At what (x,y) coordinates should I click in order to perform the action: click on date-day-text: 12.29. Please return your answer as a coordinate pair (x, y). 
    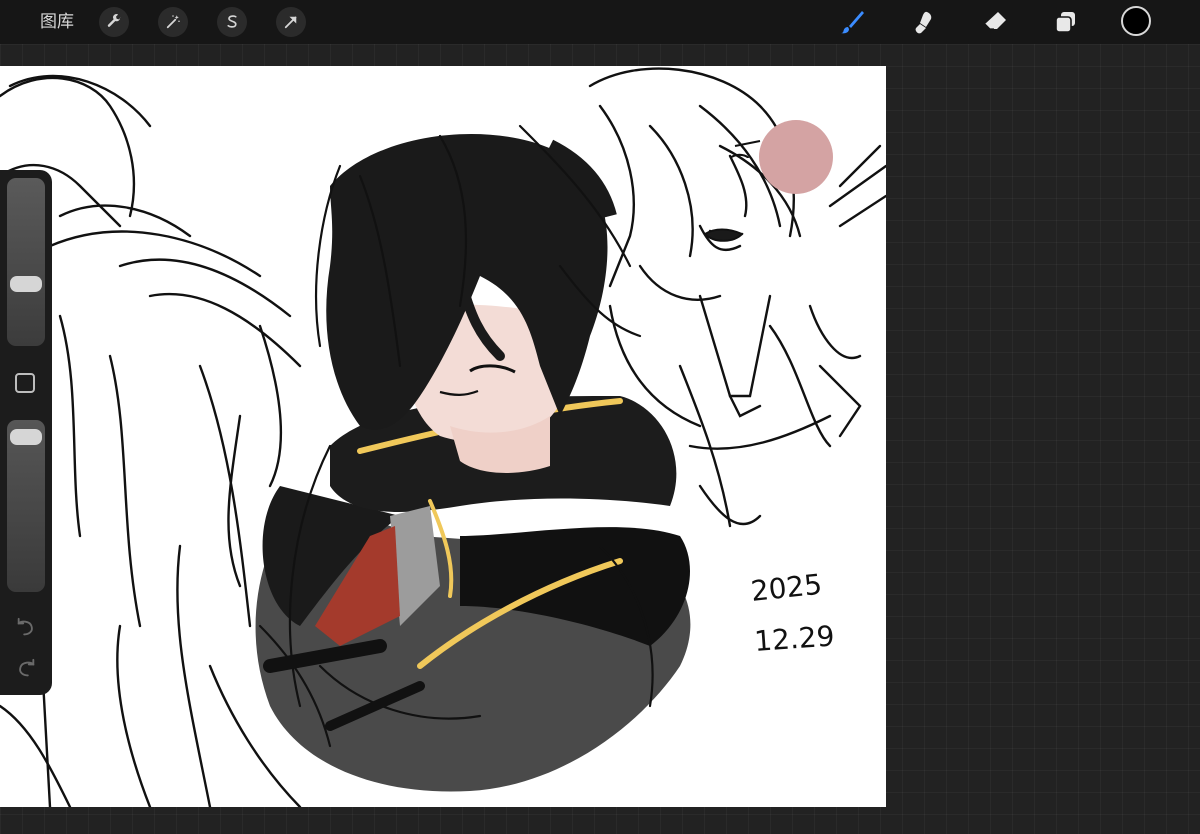
    Looking at the image, I should click on (794, 638).